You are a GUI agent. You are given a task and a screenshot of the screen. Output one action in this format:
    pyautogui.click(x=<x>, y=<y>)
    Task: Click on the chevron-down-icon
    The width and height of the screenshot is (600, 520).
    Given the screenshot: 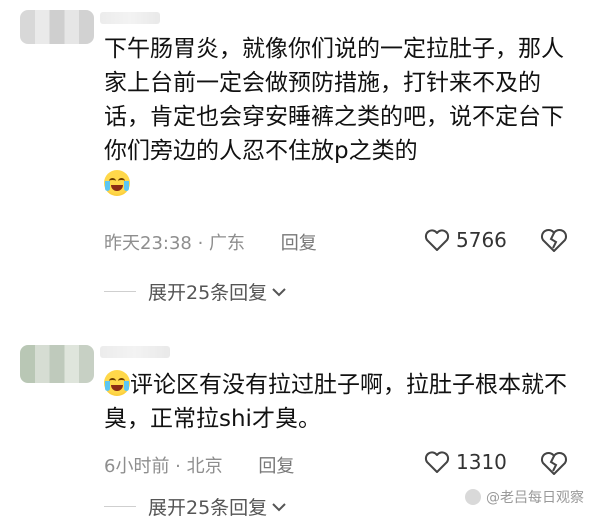 What is the action you would take?
    pyautogui.click(x=279, y=291)
    